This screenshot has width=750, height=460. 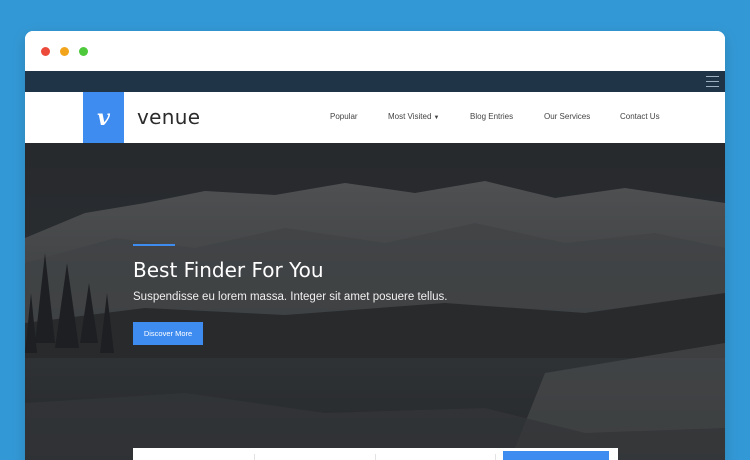 What do you see at coordinates (228, 270) in the screenshot?
I see `hero-title: Best Finder For You` at bounding box center [228, 270].